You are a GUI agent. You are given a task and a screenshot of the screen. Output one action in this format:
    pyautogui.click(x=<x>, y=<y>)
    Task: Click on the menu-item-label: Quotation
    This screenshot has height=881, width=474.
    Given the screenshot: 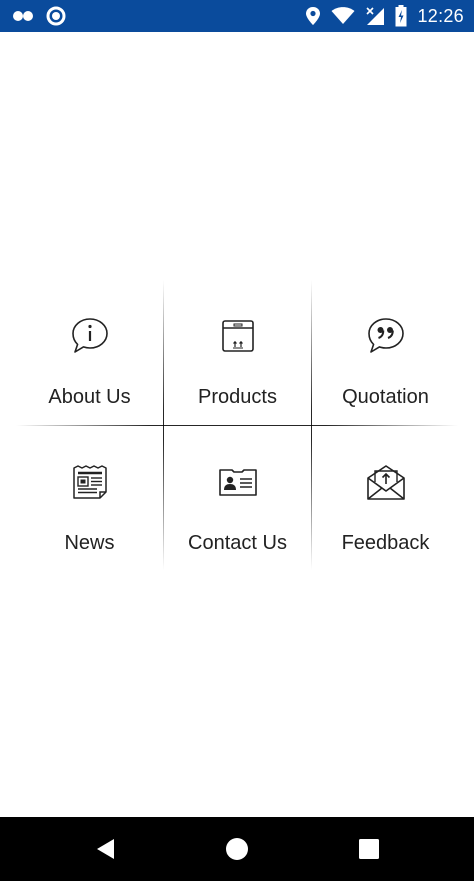 What is the action you would take?
    pyautogui.click(x=385, y=397)
    